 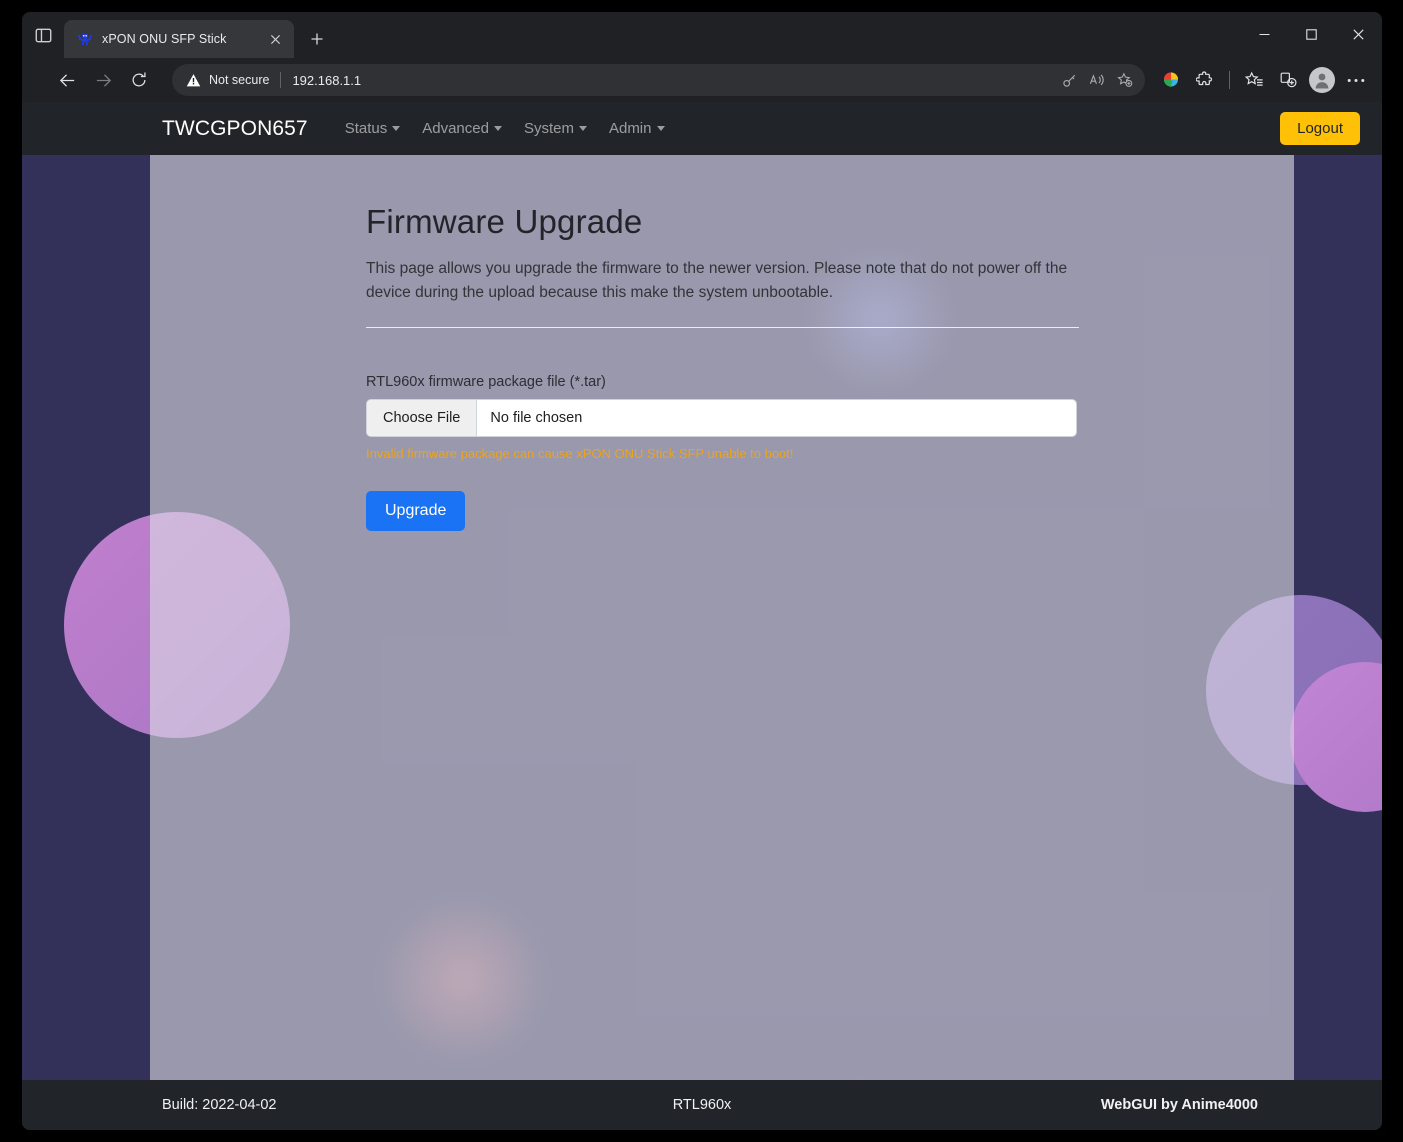 What do you see at coordinates (1205, 80) in the screenshot?
I see `extensions-icon` at bounding box center [1205, 80].